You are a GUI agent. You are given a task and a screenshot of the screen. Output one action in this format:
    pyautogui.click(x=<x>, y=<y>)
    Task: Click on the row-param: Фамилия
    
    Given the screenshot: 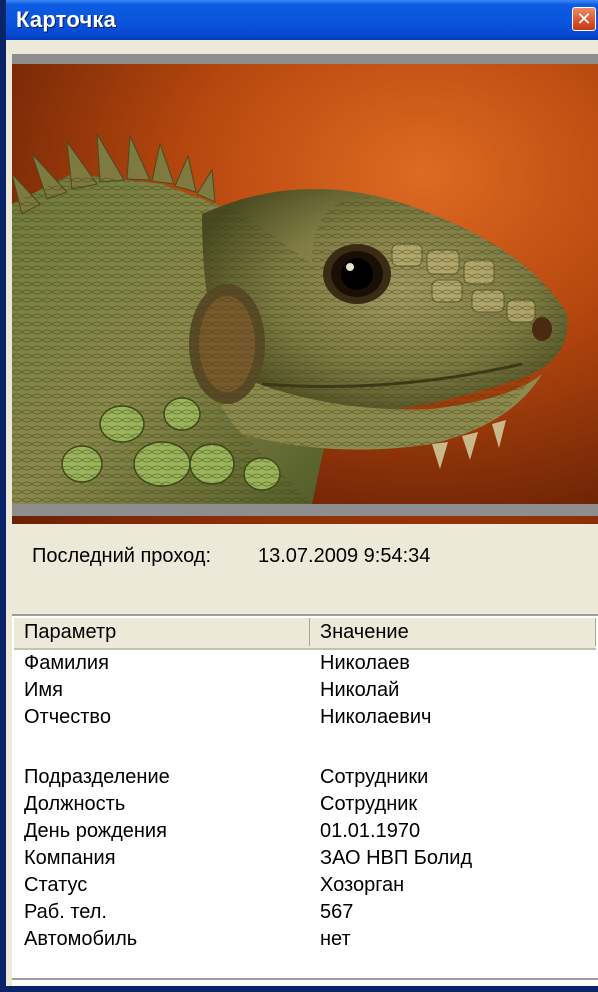 What is the action you would take?
    pyautogui.click(x=66, y=663)
    